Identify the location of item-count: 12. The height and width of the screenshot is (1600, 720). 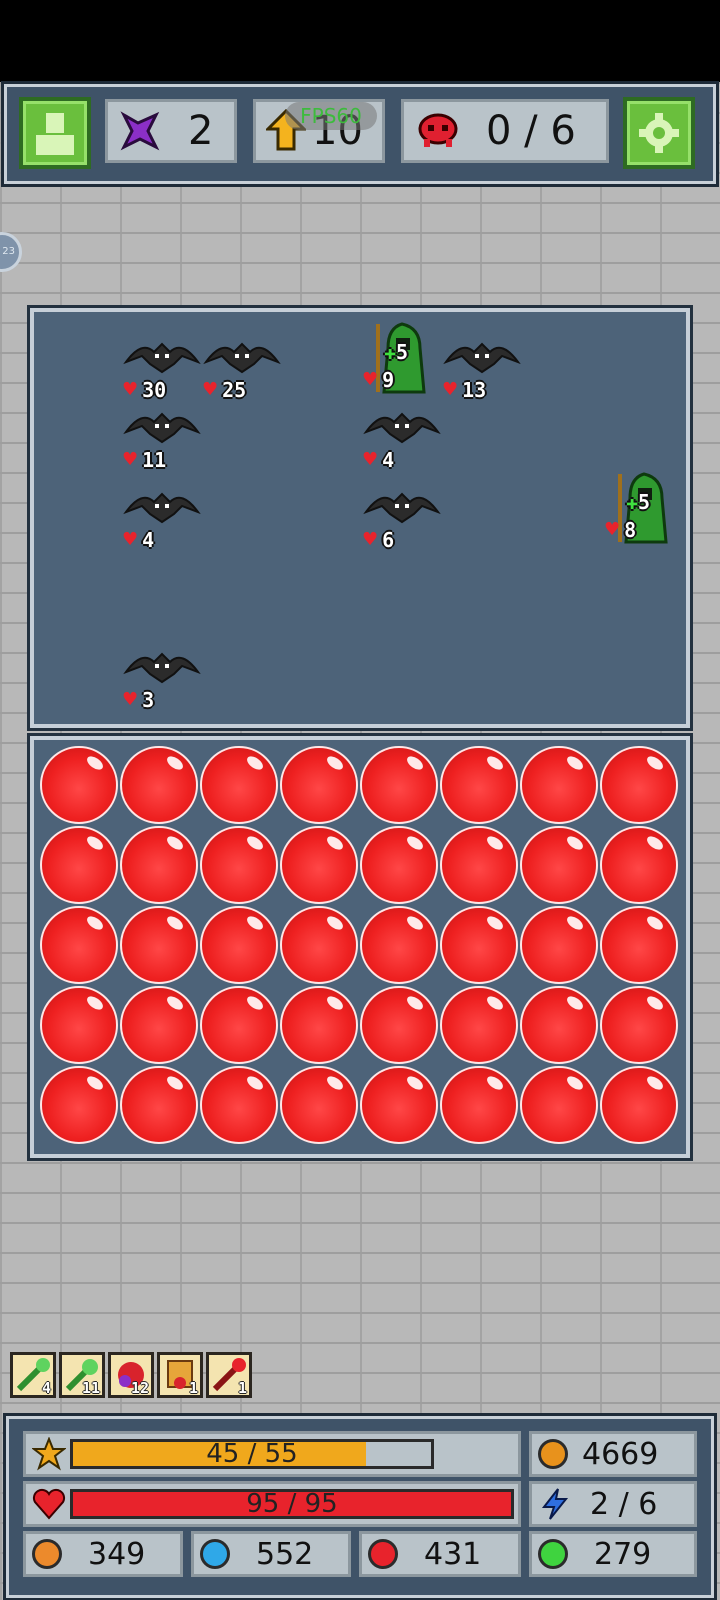
(139, 1388).